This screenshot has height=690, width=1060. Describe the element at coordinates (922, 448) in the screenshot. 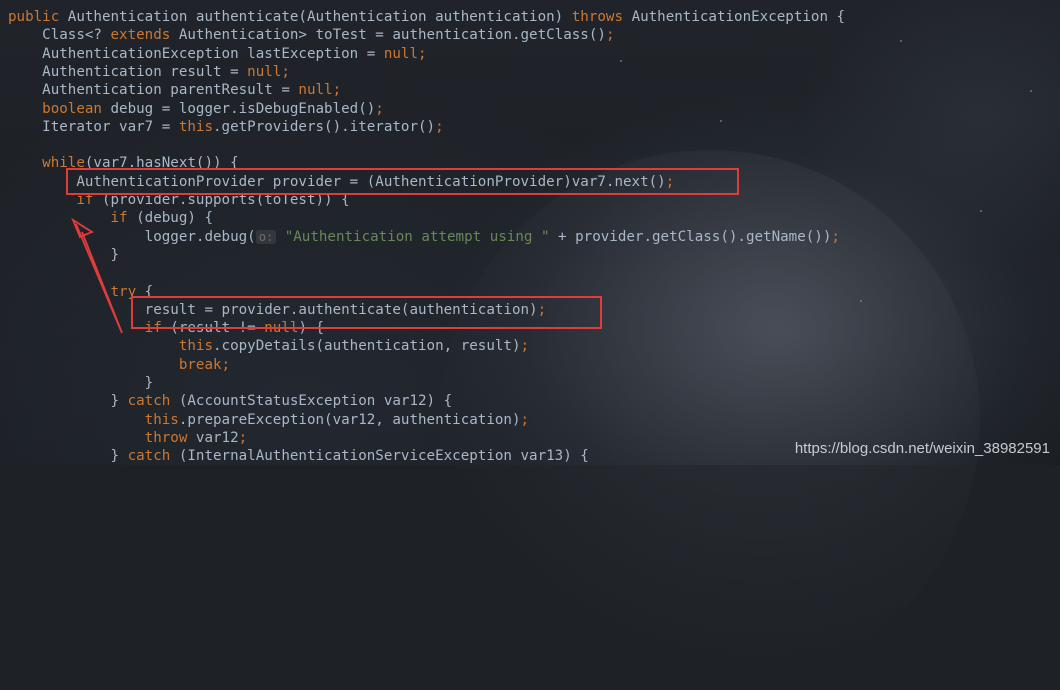

I see `watermark-url: https://blog.csdn.net/weixin_38982591` at that location.